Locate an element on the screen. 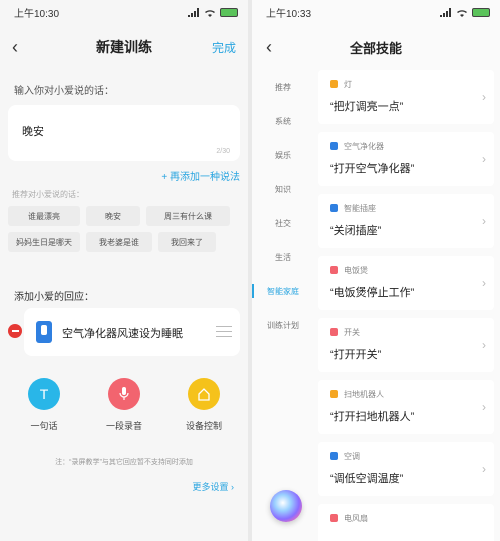 Image resolution: width=500 pixels, height=541 pixels. skill-command: “关闭插座” is located at coordinates (356, 231).